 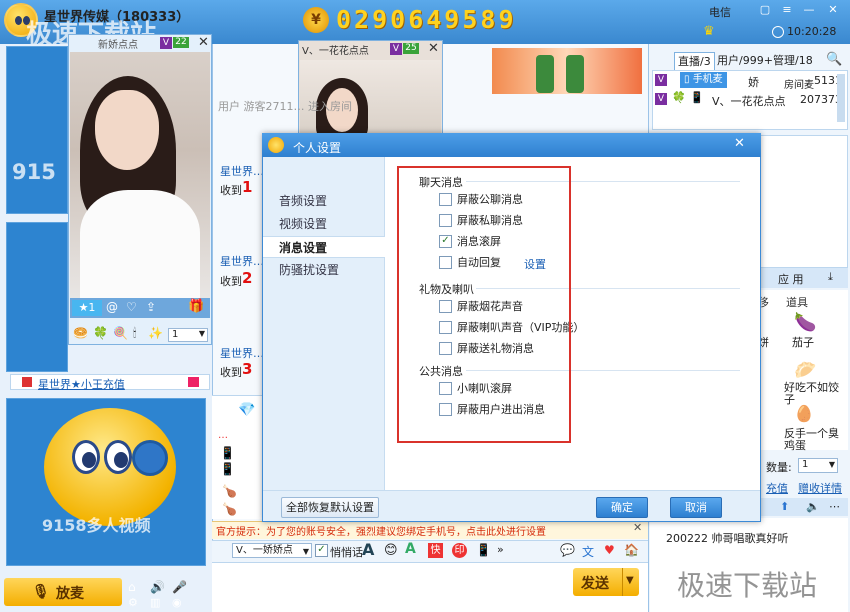 What do you see at coordinates (133, 602) in the screenshot?
I see `settings-icon: ⚙` at bounding box center [133, 602].